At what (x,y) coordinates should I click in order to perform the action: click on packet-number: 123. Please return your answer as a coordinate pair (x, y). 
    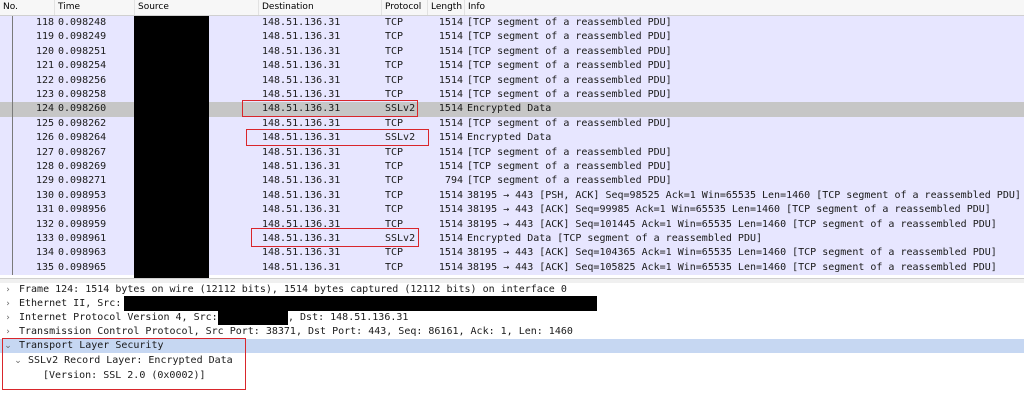
    Looking at the image, I should click on (44, 94).